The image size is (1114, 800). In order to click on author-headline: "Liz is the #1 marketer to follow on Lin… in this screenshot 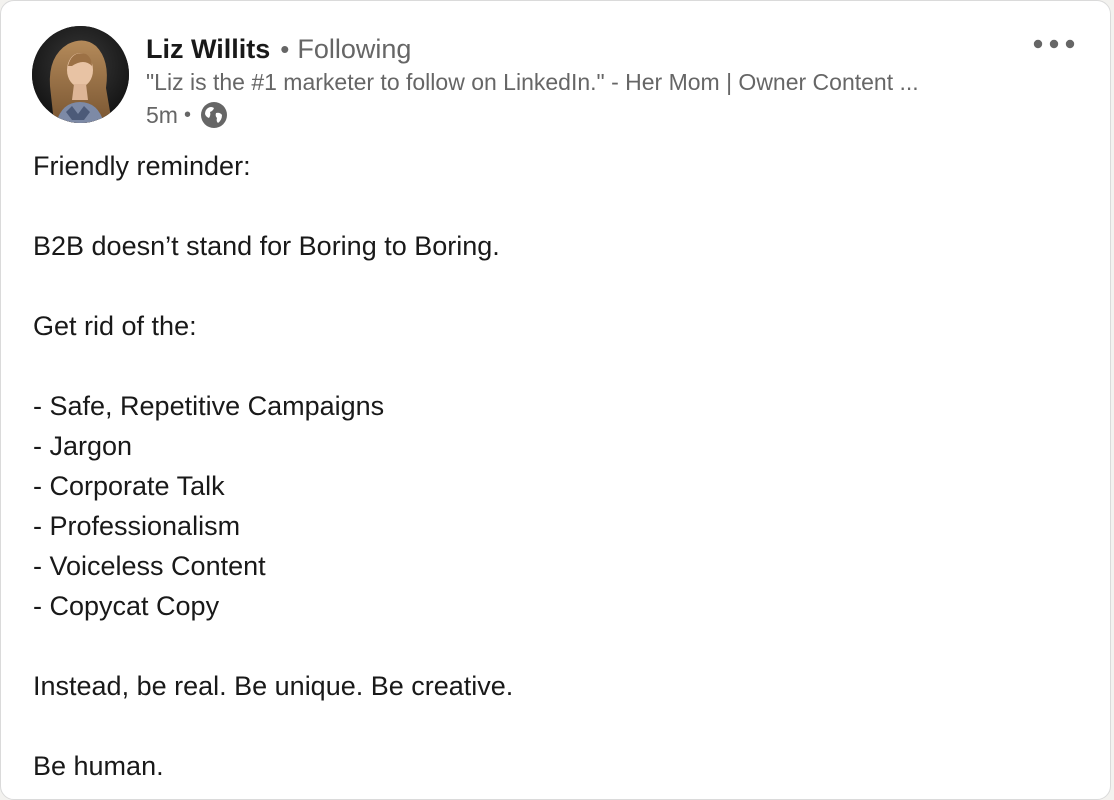, I will do `click(532, 82)`.